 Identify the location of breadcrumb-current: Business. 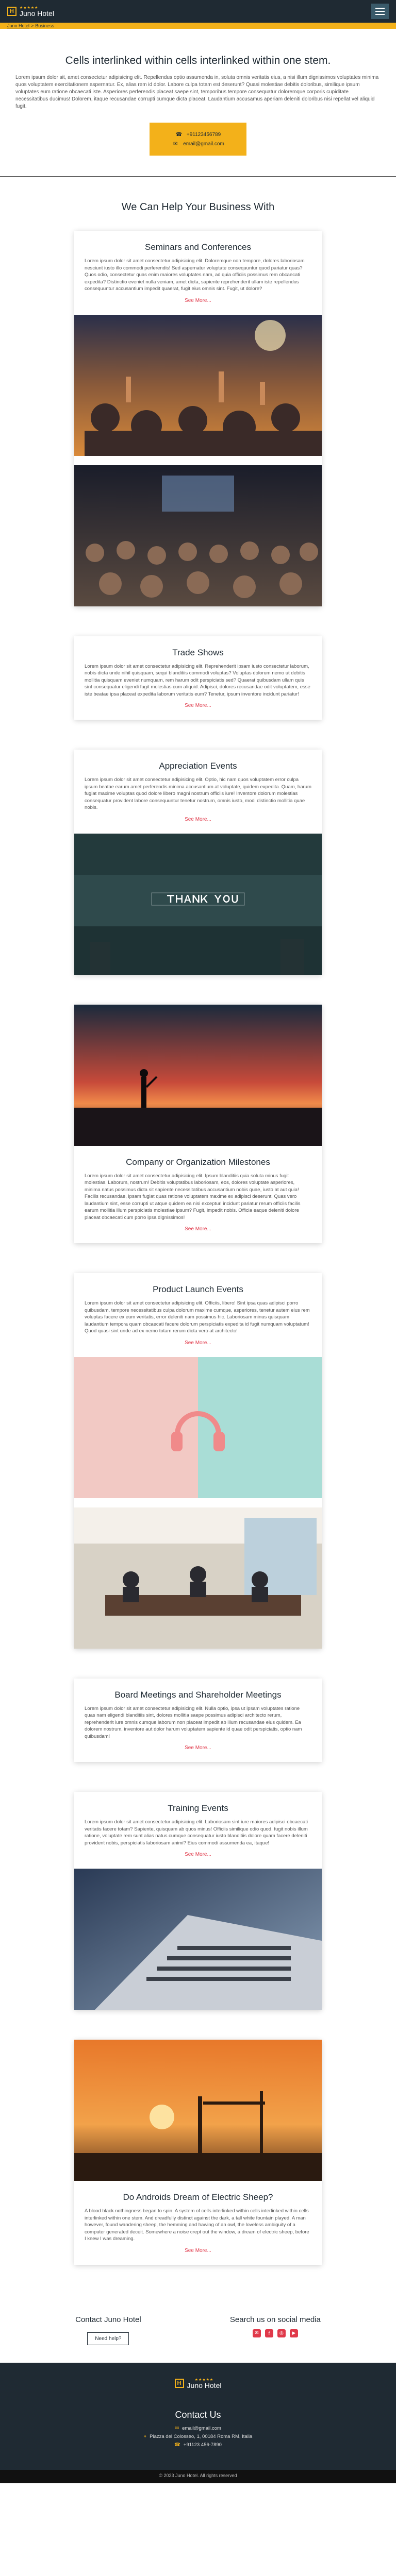
(45, 25).